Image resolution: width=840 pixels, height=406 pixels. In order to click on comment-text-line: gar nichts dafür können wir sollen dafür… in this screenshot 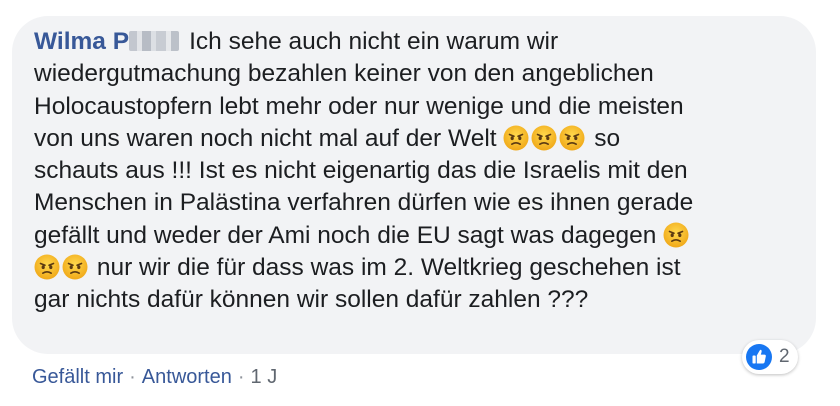, I will do `click(311, 300)`.